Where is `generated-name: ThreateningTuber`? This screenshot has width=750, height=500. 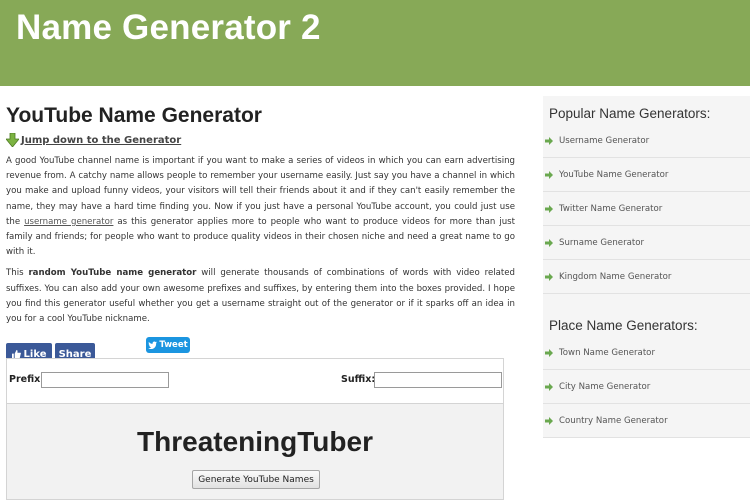 generated-name: ThreateningTuber is located at coordinates (255, 441).